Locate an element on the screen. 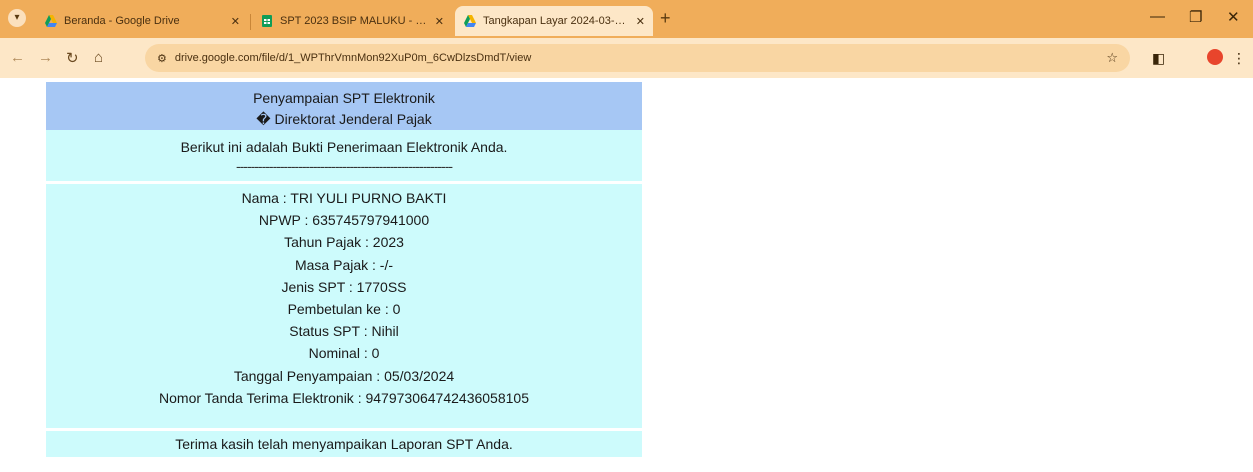  tab-divider is located at coordinates (250, 22).